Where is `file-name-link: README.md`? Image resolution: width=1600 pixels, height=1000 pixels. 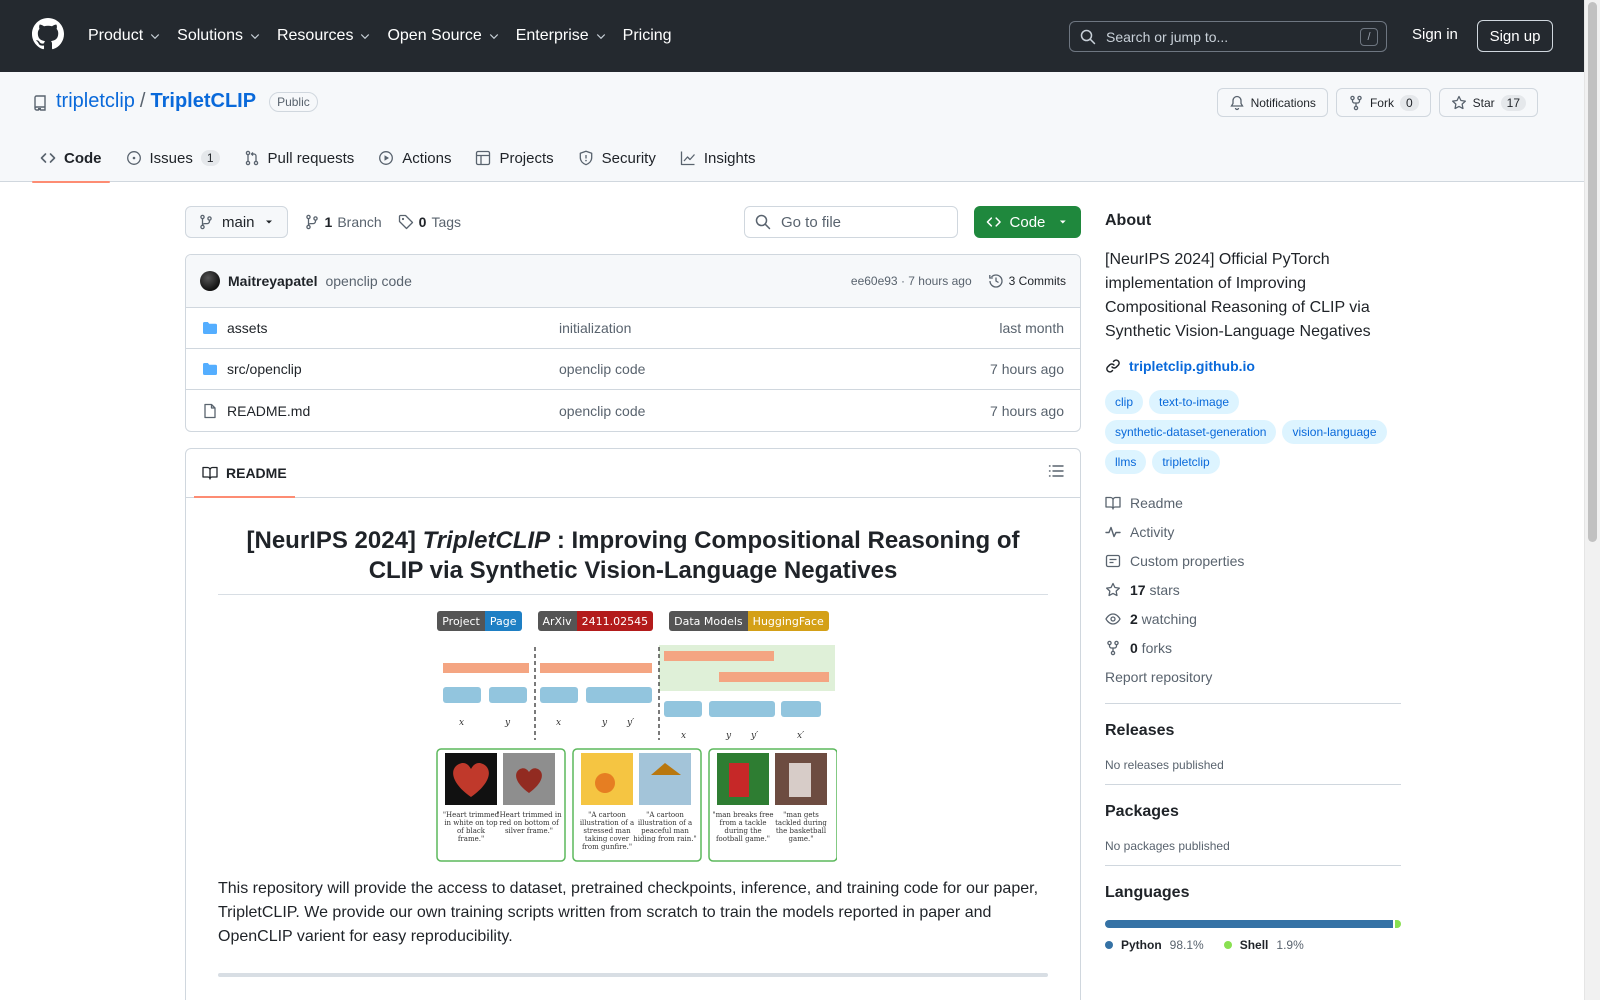
file-name-link: README.md is located at coordinates (393, 411).